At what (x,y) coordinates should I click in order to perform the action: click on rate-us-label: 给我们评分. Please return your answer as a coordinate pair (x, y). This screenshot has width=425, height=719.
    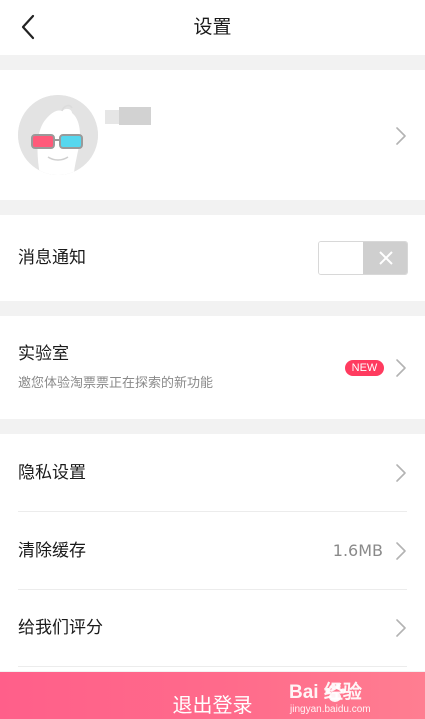
    Looking at the image, I should click on (60, 628).